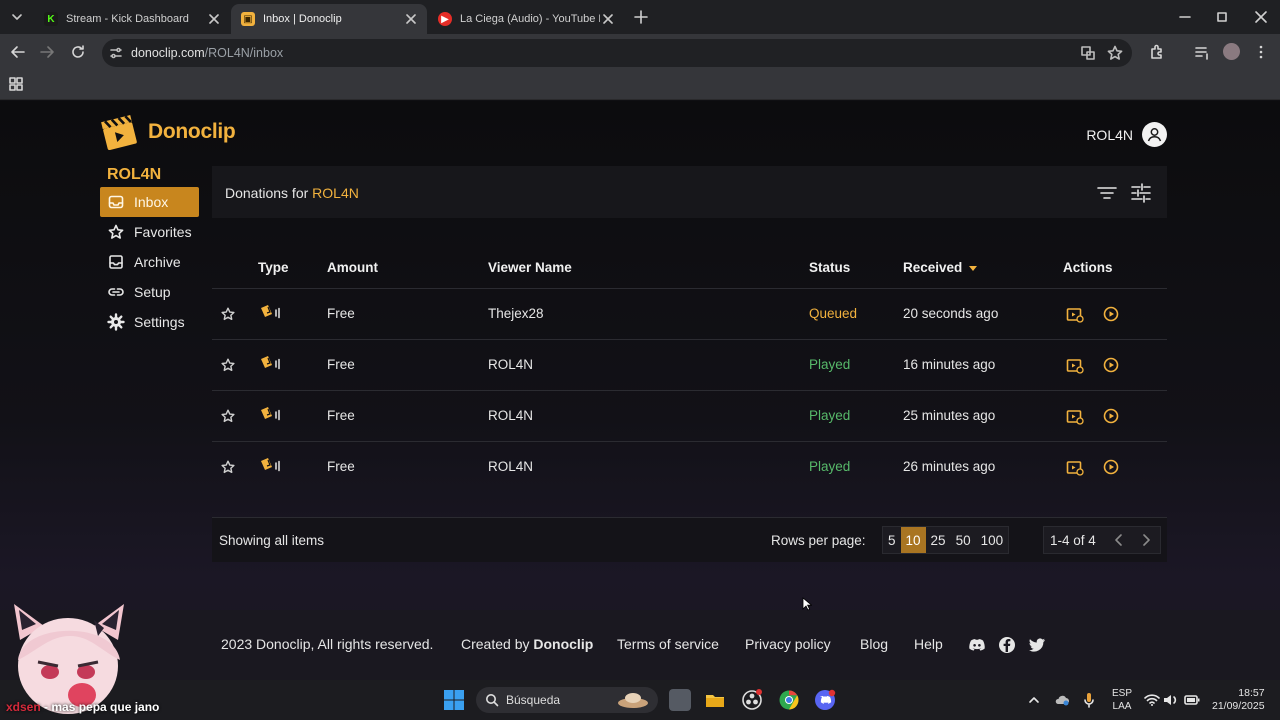  Describe the element at coordinates (1192, 700) in the screenshot. I see `battery-icon` at that location.